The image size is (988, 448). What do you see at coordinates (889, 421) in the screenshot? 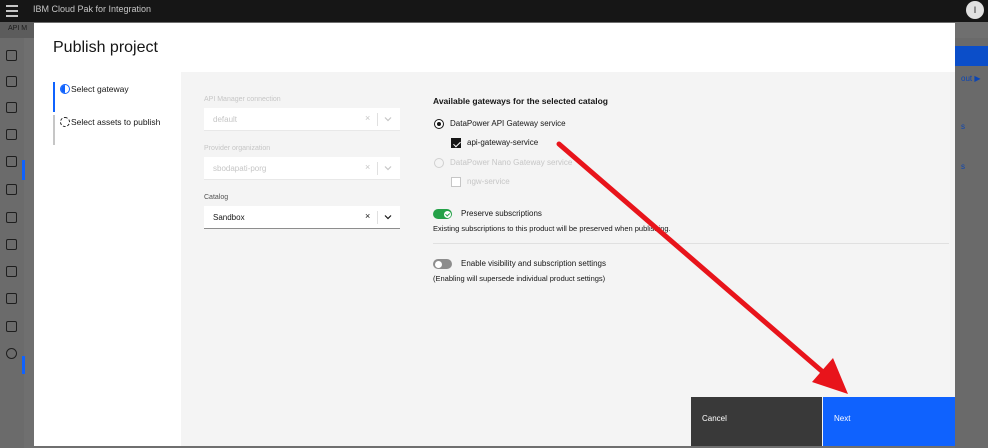
I see `next-button: Next` at bounding box center [889, 421].